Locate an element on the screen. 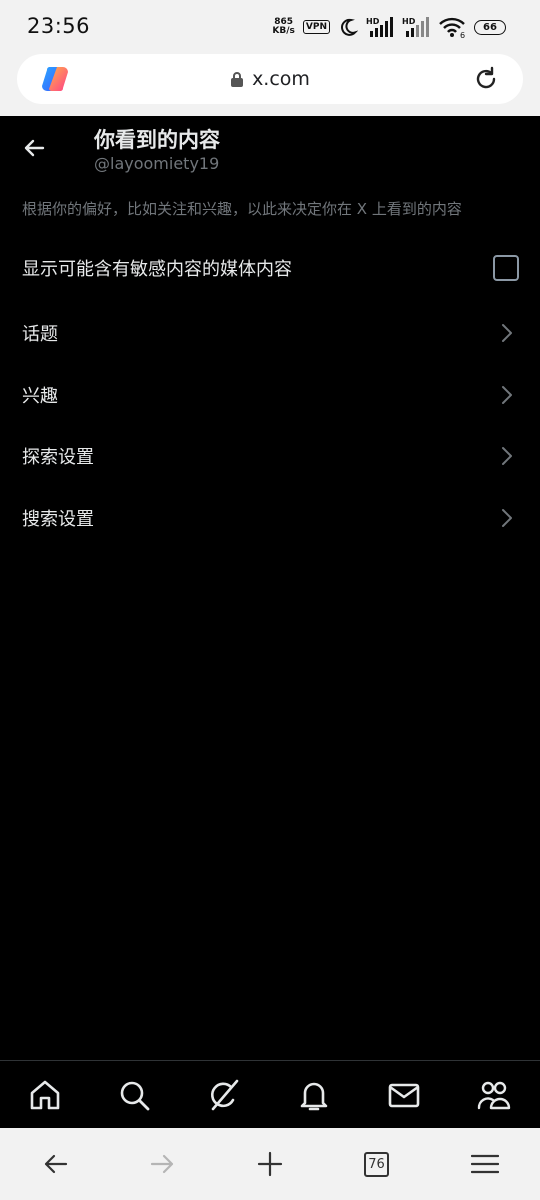 This screenshot has width=540, height=1200. vpn-badge: VPN is located at coordinates (316, 27).